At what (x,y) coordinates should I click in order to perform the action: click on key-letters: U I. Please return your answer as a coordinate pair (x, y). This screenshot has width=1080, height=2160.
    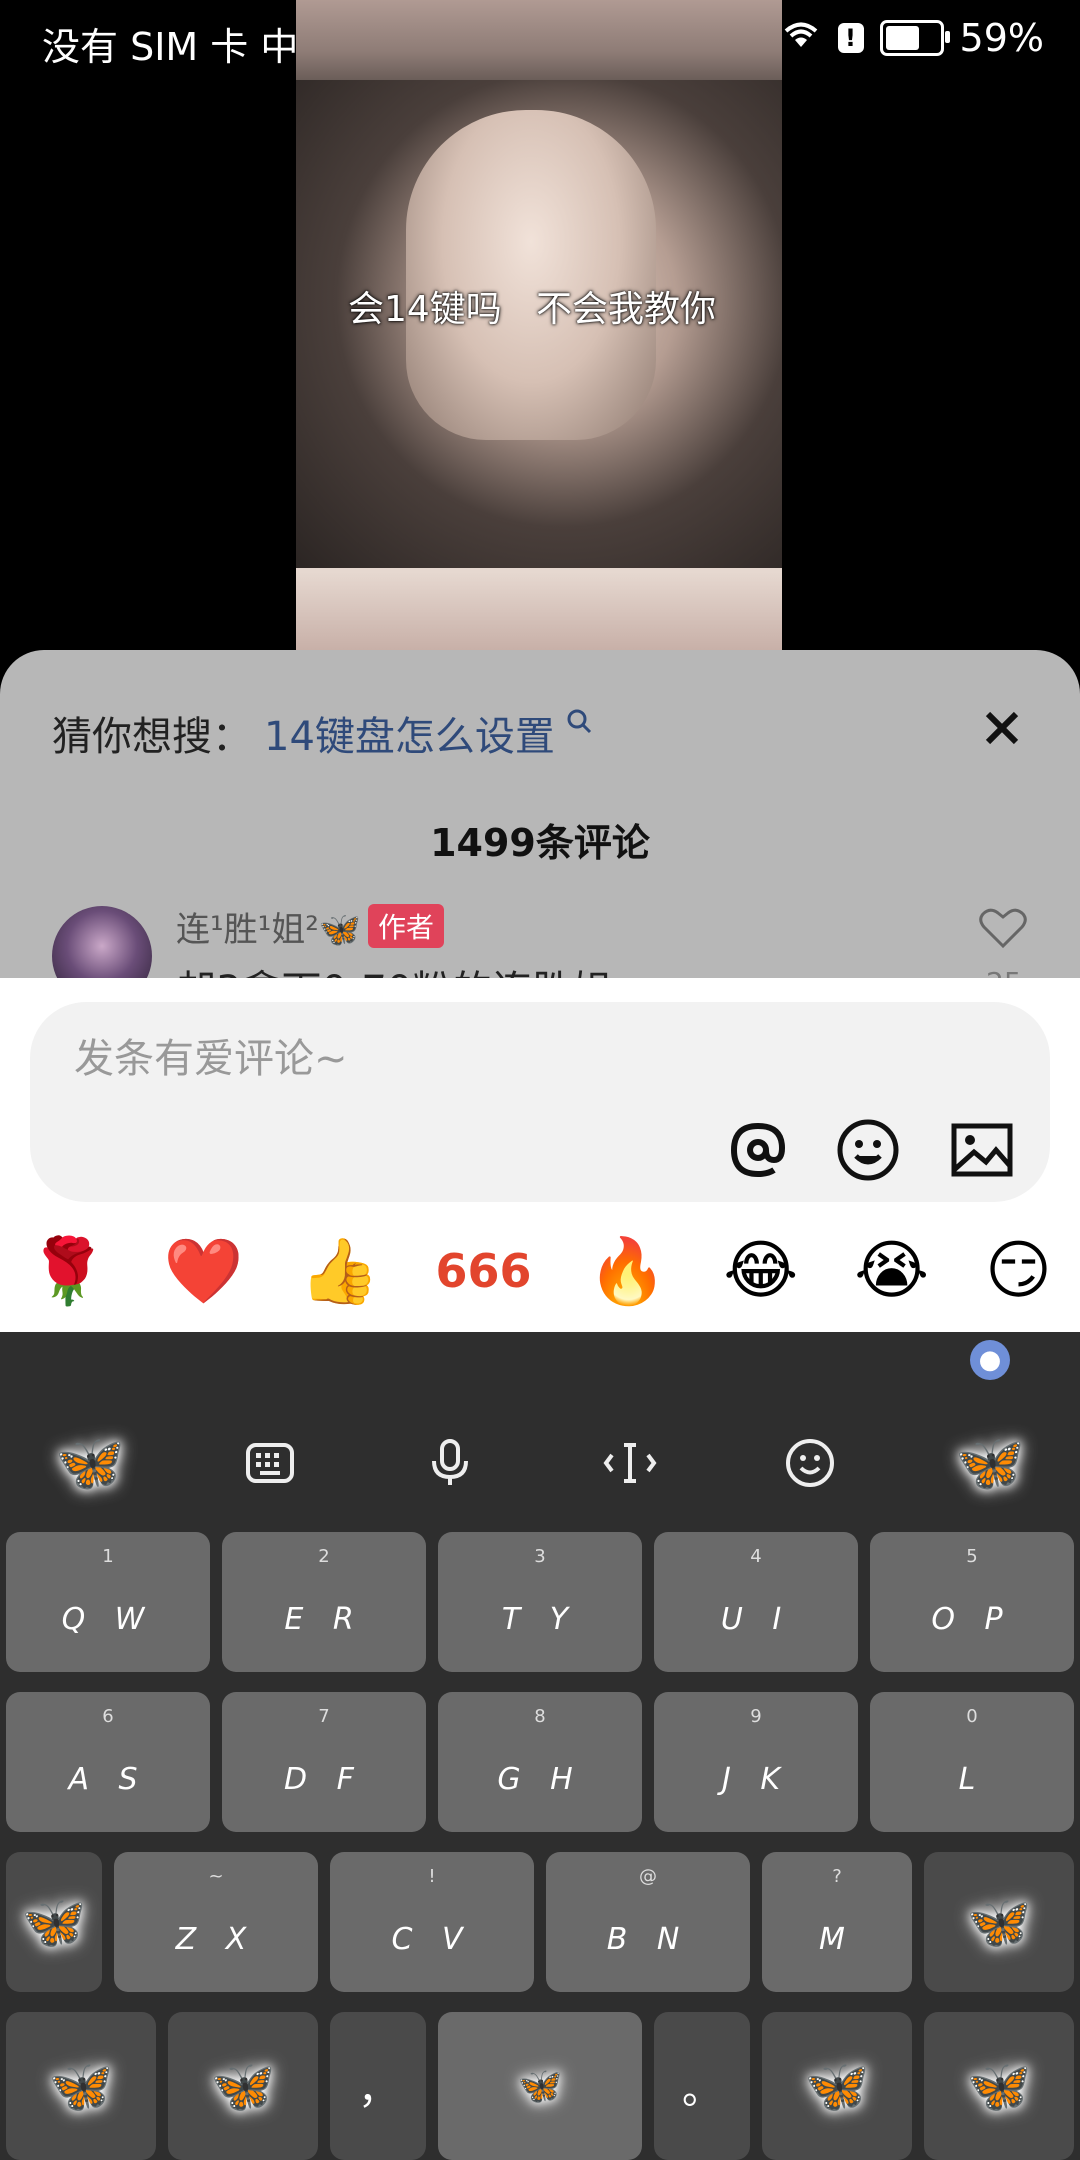
    Looking at the image, I should click on (756, 1619).